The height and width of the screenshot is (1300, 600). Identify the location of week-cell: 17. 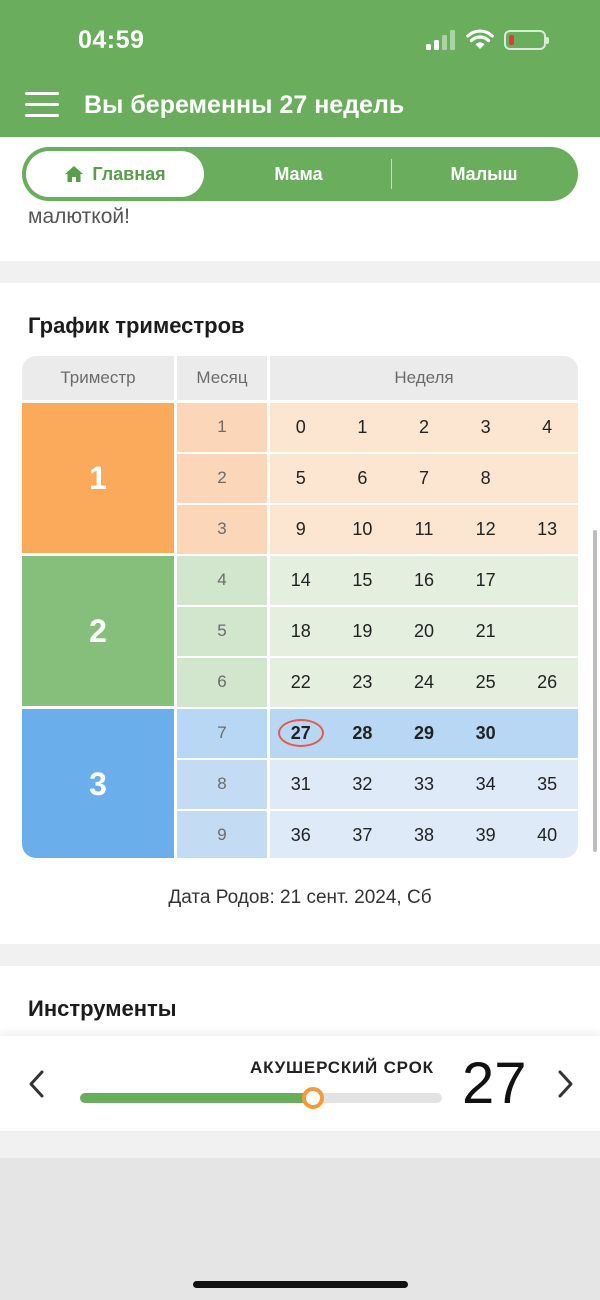
(486, 580).